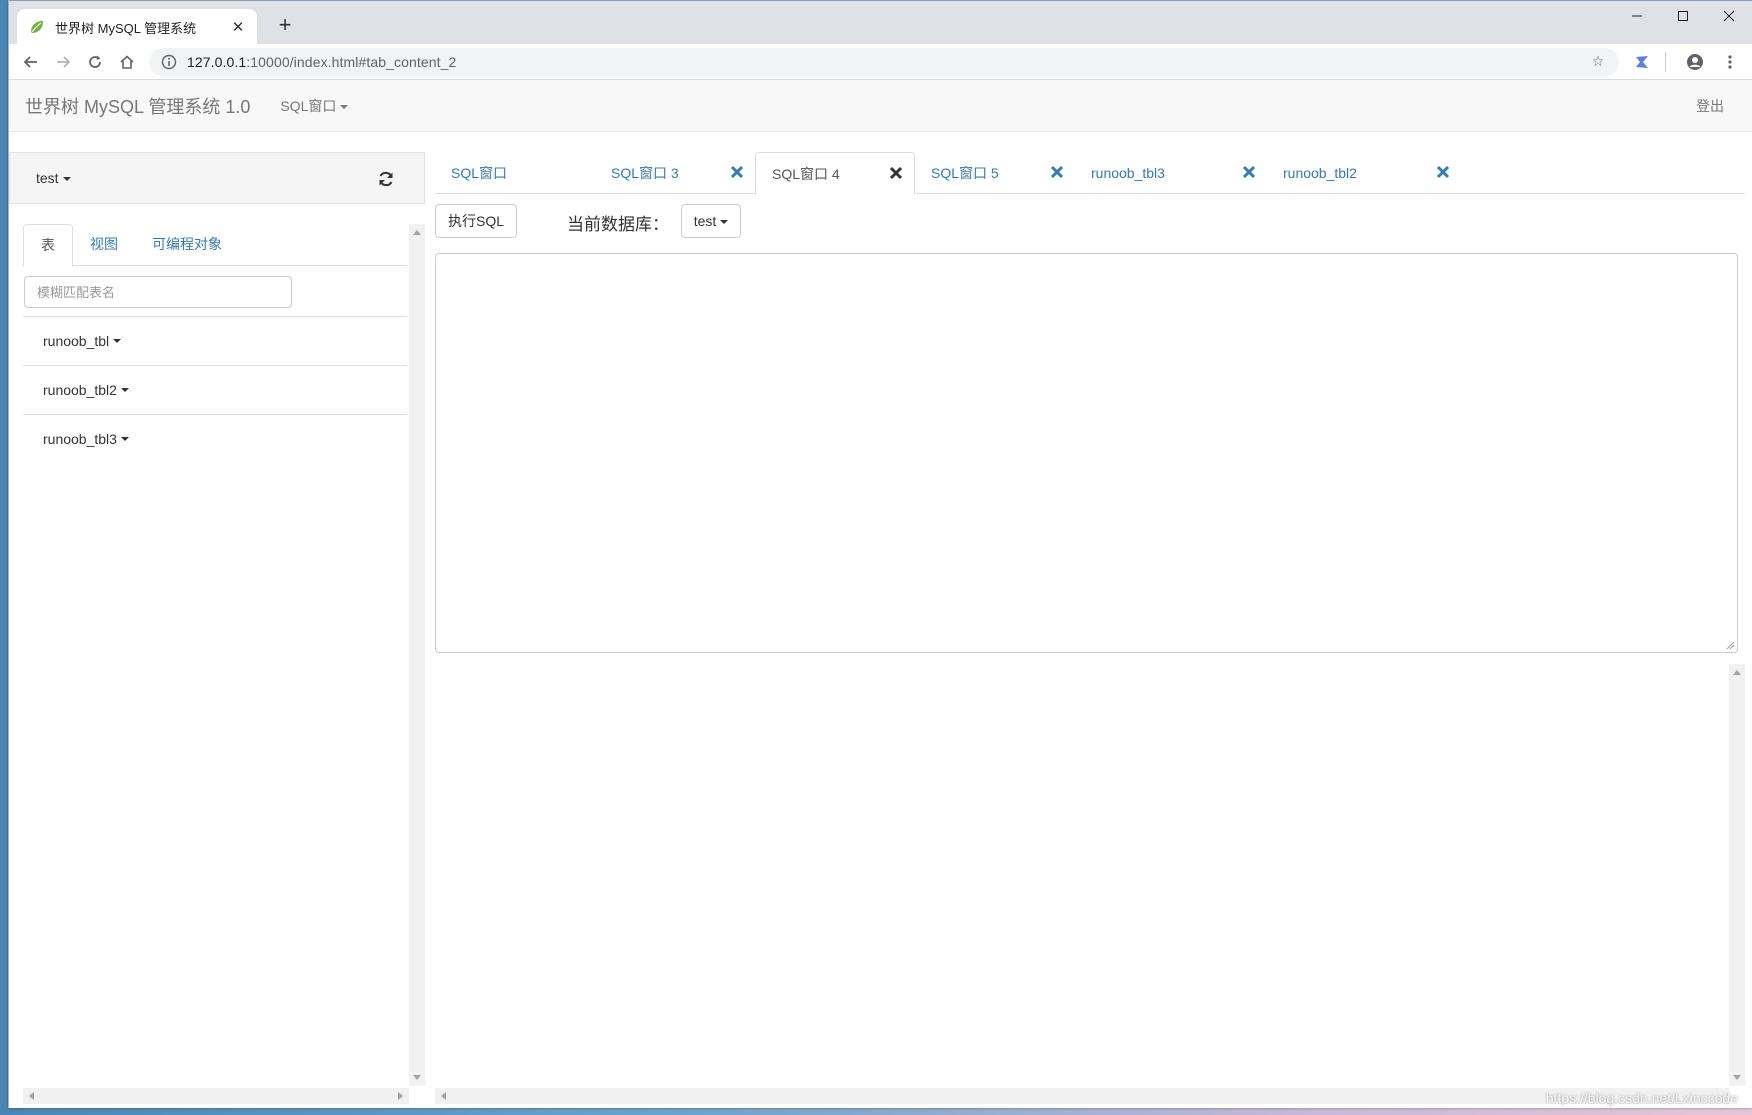  Describe the element at coordinates (1128, 173) in the screenshot. I see `tab-label: runoob_tbl3` at that location.